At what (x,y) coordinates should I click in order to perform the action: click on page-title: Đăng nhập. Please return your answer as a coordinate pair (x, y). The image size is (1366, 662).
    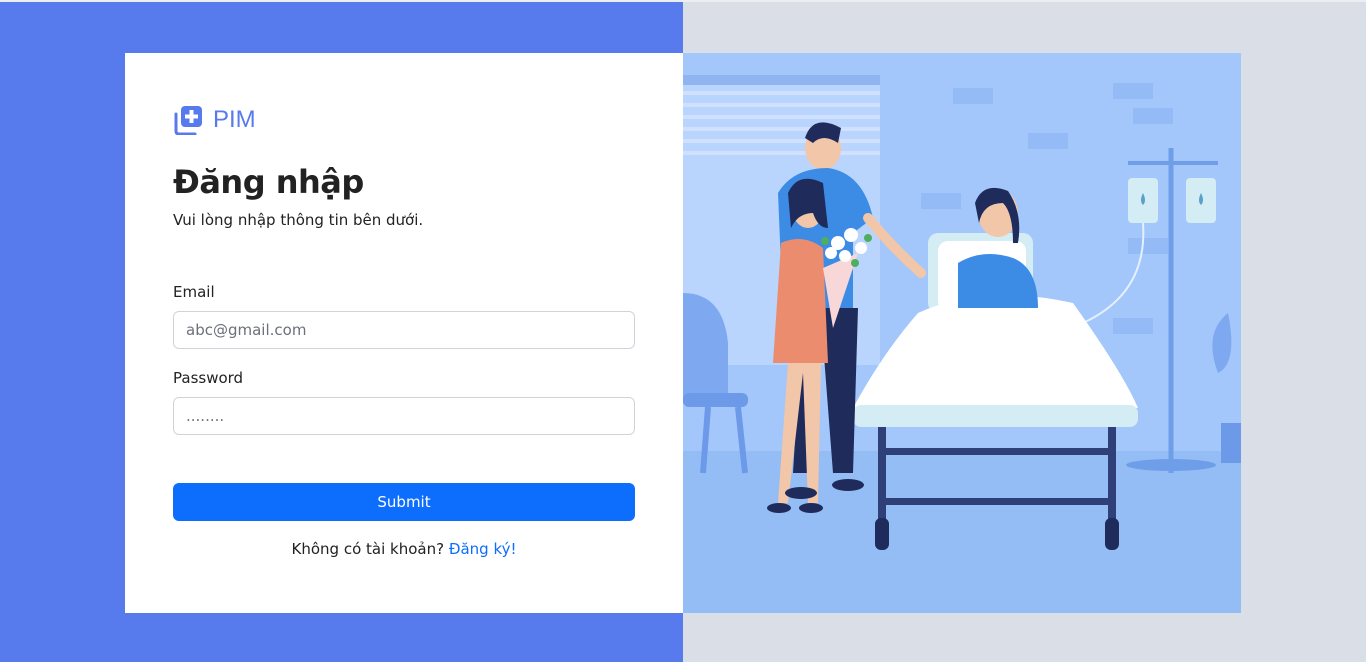
    Looking at the image, I should click on (268, 182).